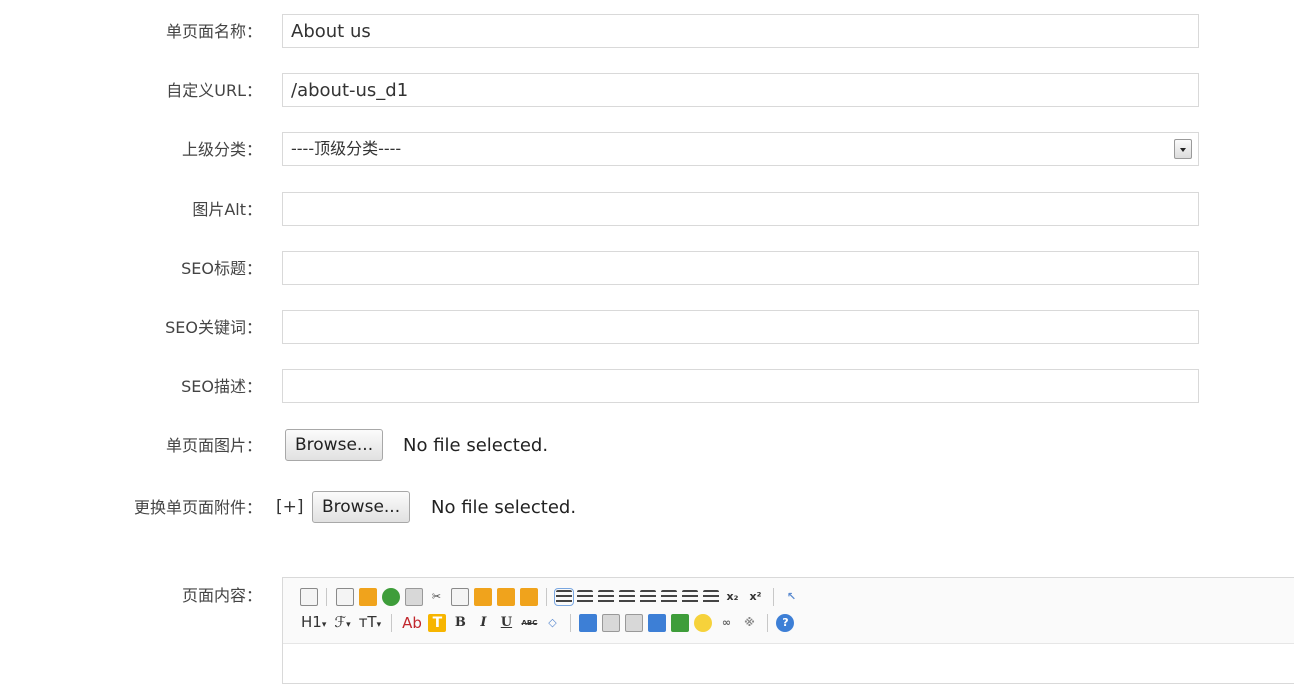  Describe the element at coordinates (788, 663) in the screenshot. I see `editor-content-area` at that location.